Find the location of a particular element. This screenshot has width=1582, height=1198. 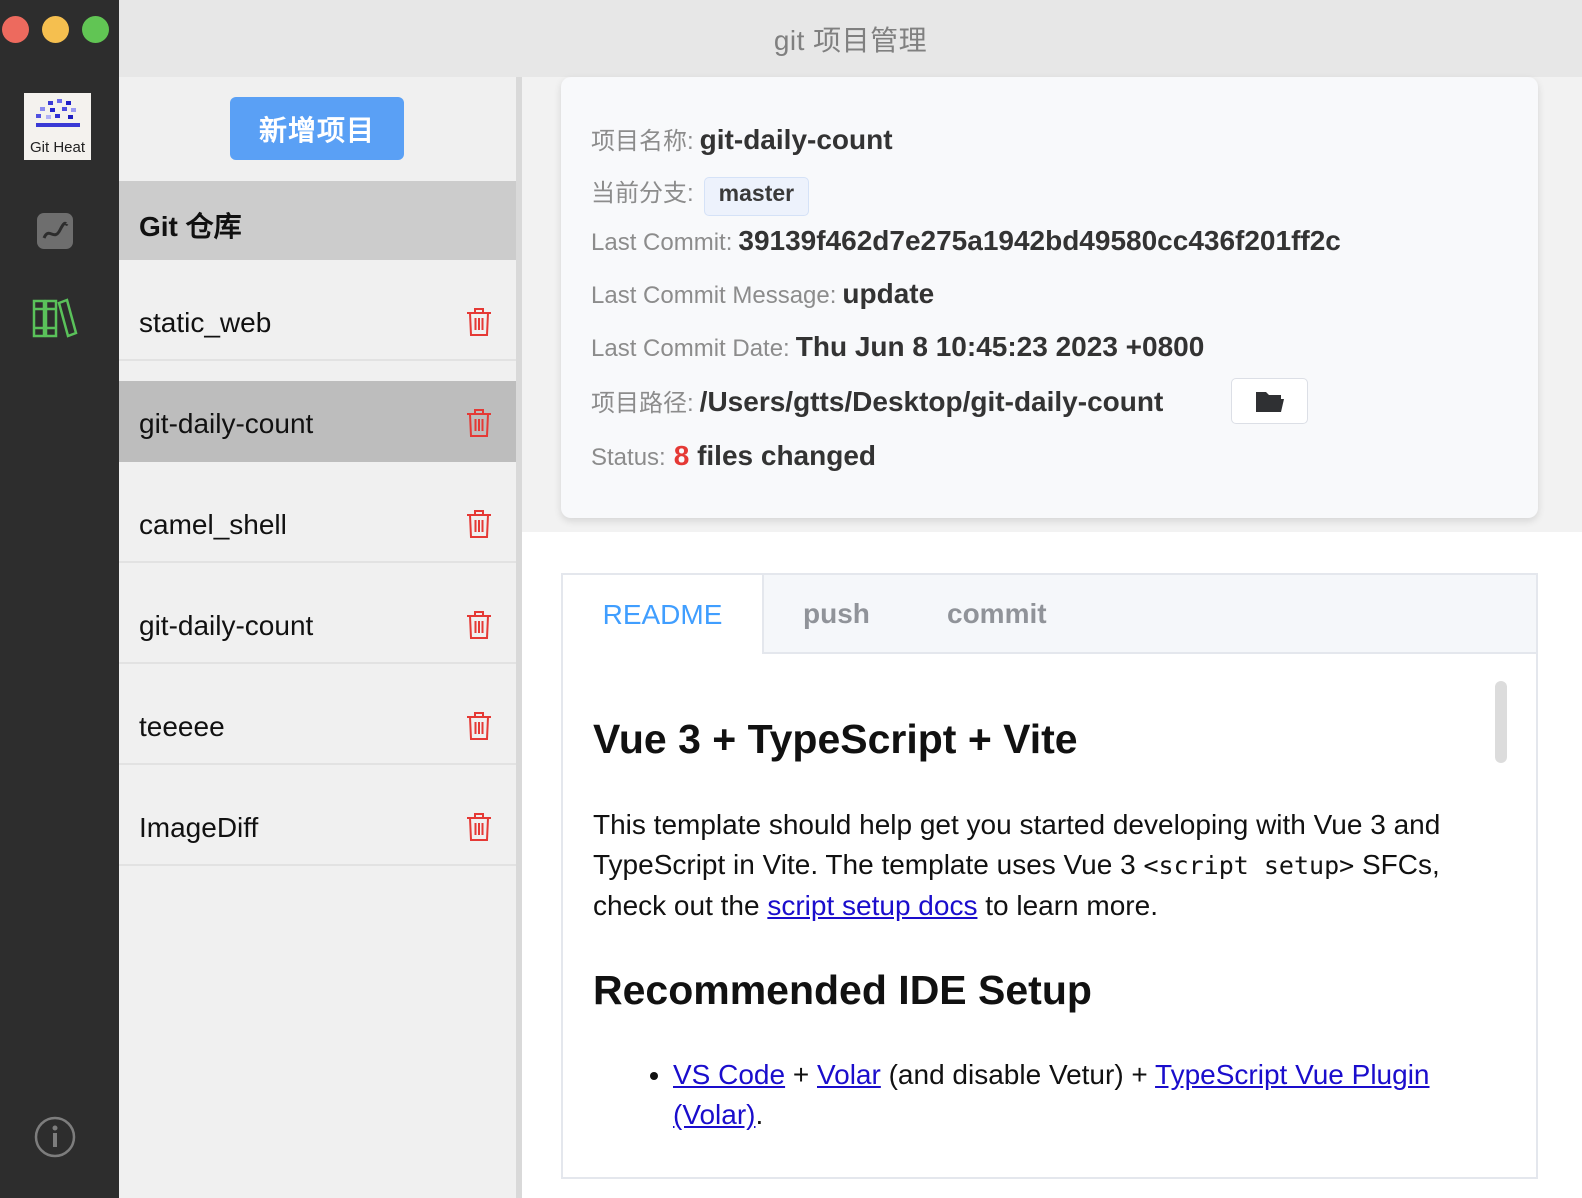

project-item-selected: git-daily-count is located at coordinates (317, 421).